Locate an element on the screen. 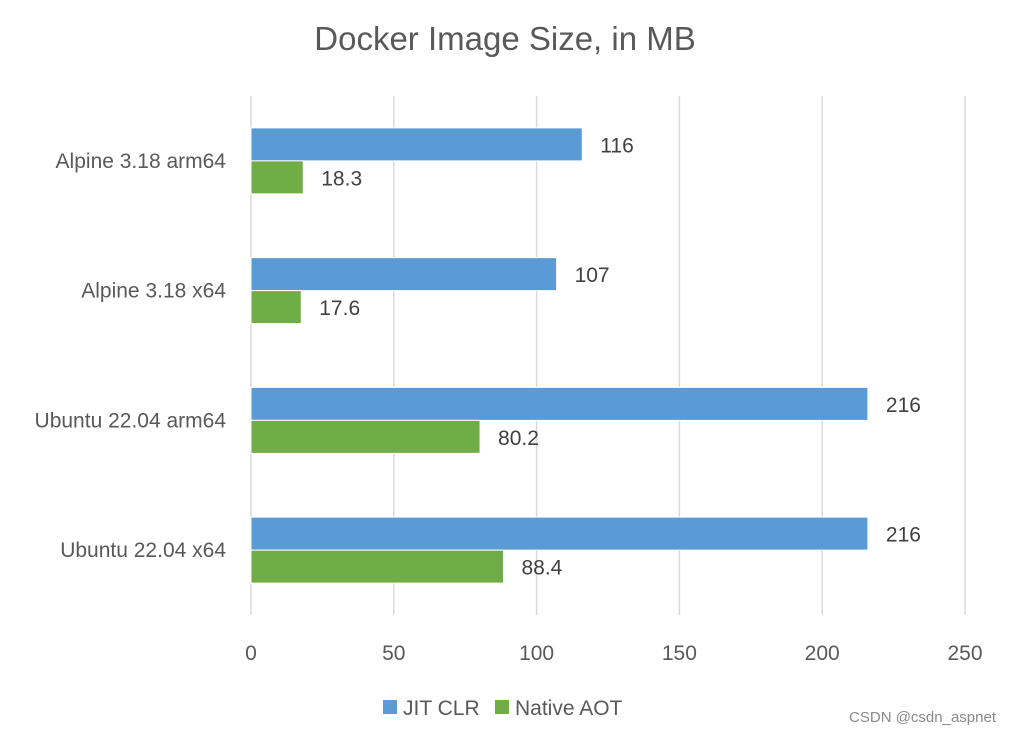 Image resolution: width=1011 pixels, height=733 pixels. legend-label: JIT CLR is located at coordinates (441, 708).